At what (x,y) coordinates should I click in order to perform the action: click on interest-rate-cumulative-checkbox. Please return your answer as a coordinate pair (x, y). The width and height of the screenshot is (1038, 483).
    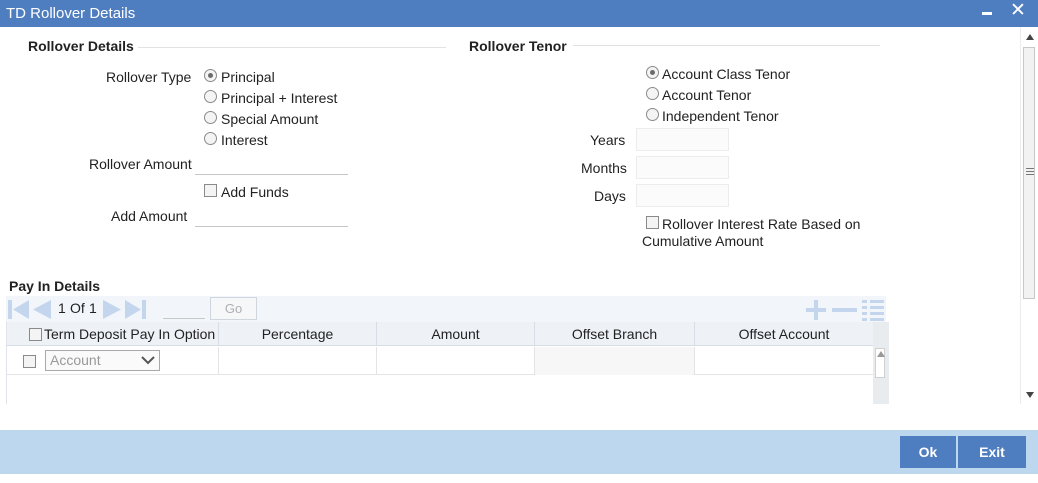
    Looking at the image, I should click on (652, 222).